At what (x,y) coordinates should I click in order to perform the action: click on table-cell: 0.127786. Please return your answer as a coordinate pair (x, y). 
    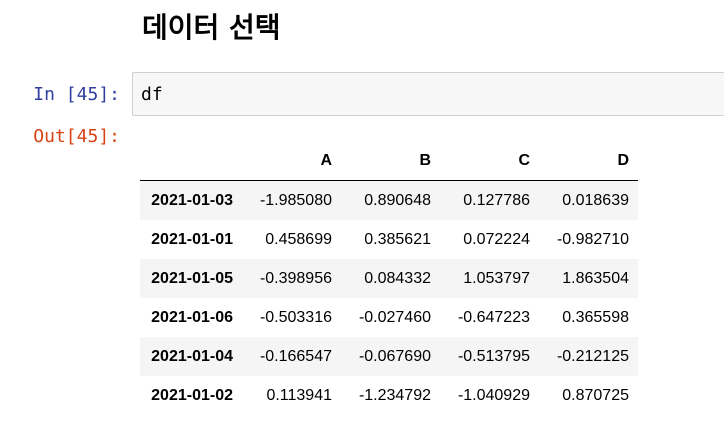
    Looking at the image, I should click on (496, 200).